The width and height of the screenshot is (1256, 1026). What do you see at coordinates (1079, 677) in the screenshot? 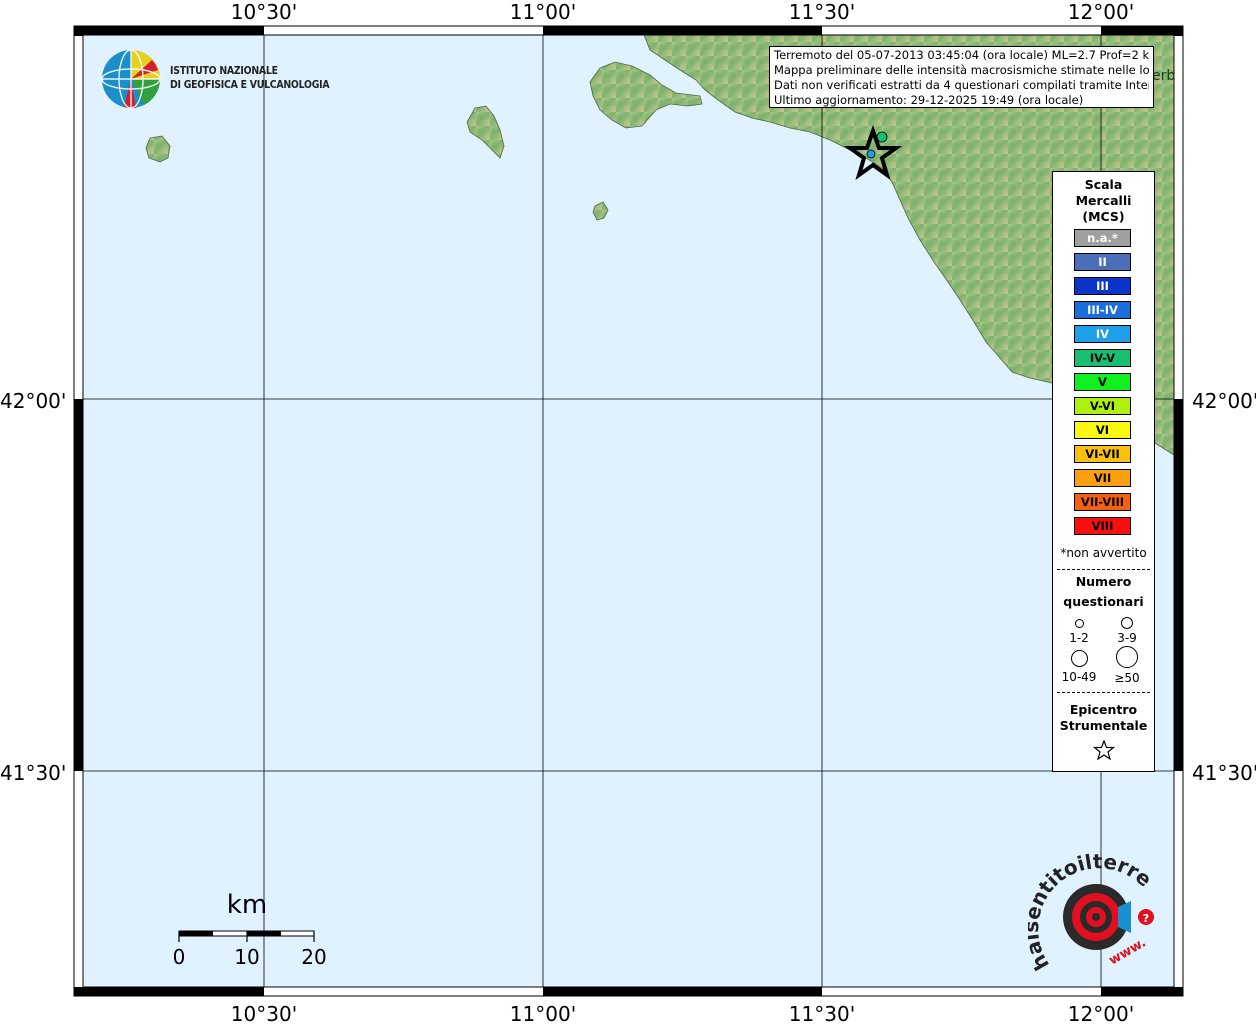
I see `size-label-3: 10-49` at bounding box center [1079, 677].